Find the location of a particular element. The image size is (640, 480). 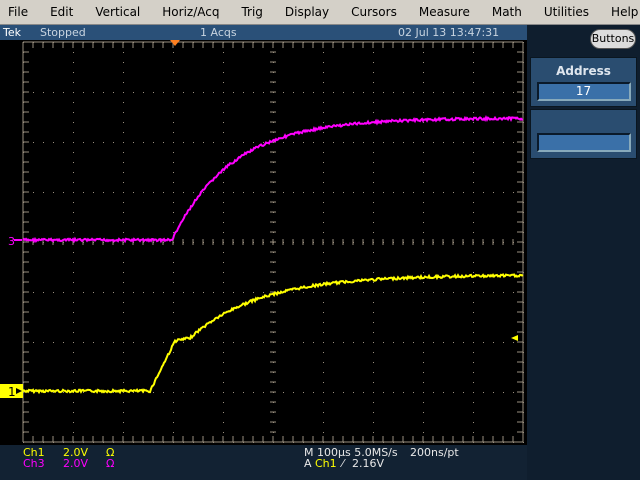

address-value: 17 is located at coordinates (583, 91).